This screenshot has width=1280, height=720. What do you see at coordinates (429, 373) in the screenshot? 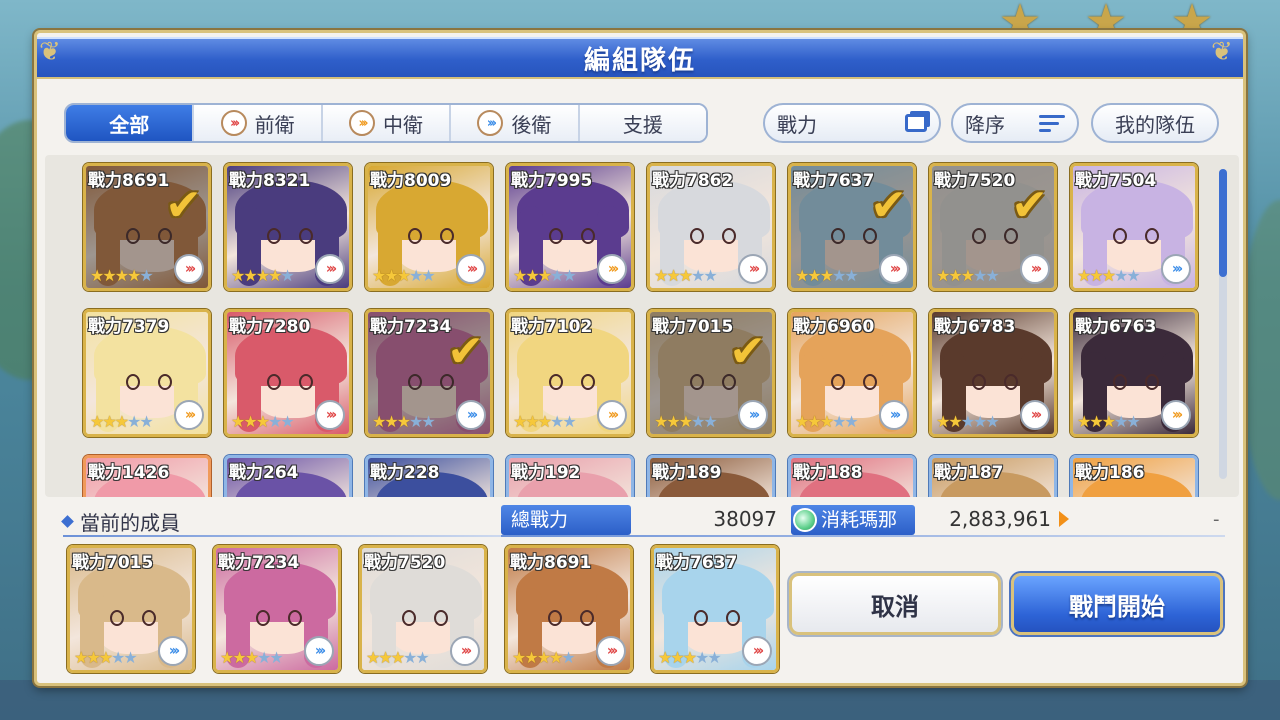
I see `character-card: 戰力7234 ★★★★★ ››› ✔` at bounding box center [429, 373].